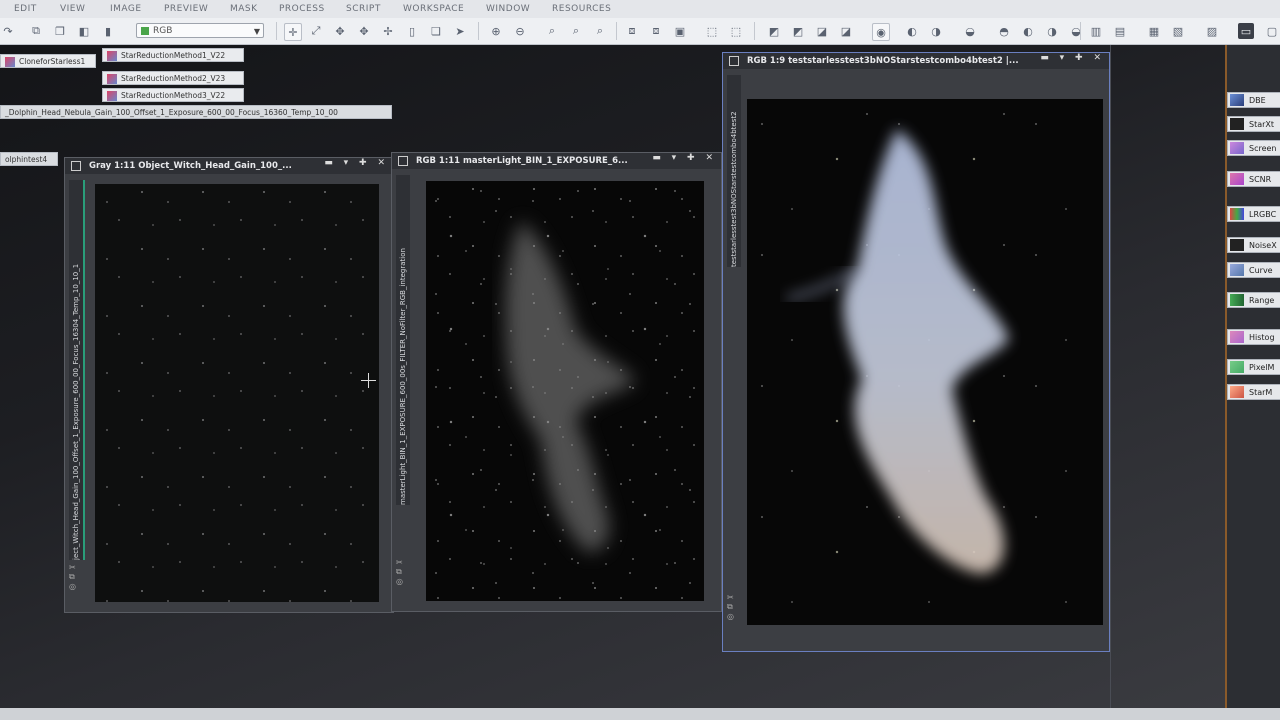 Image resolution: width=1280 pixels, height=720 pixels. What do you see at coordinates (173, 78) in the screenshot?
I see `icon-method2: StarReductionMethod2_V23` at bounding box center [173, 78].